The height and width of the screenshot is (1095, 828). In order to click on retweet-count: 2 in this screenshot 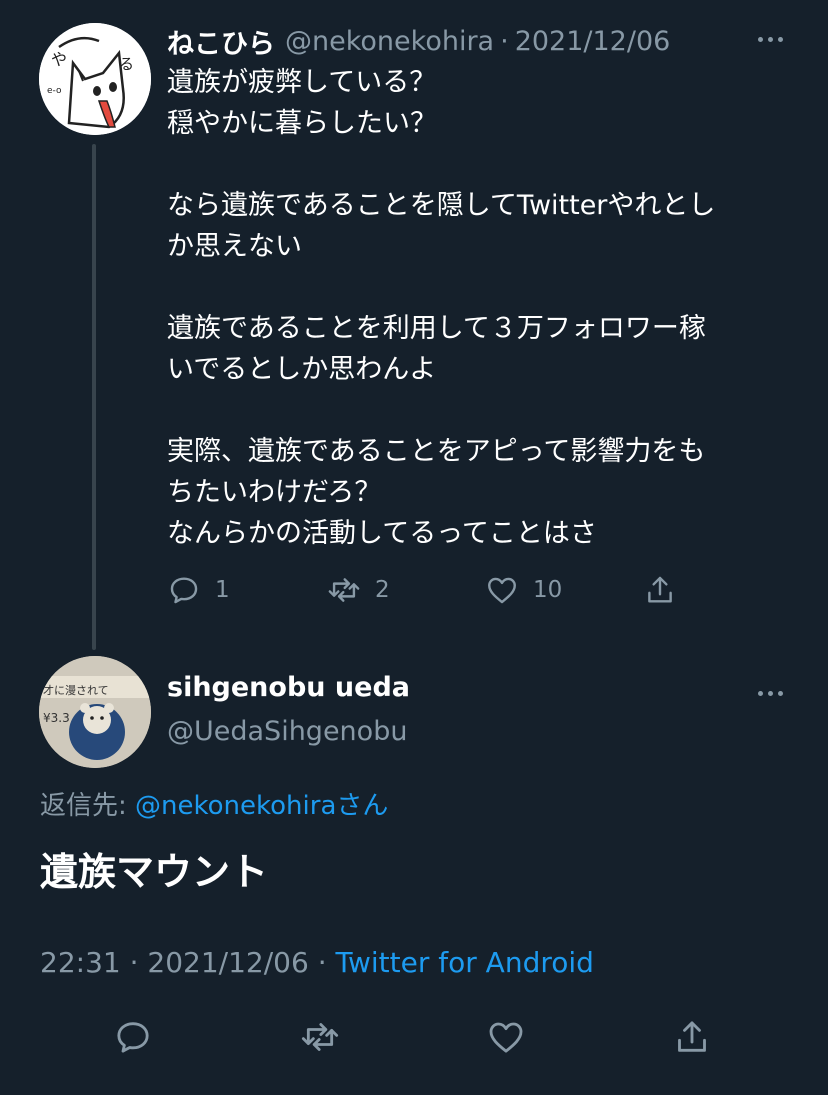, I will do `click(382, 590)`.